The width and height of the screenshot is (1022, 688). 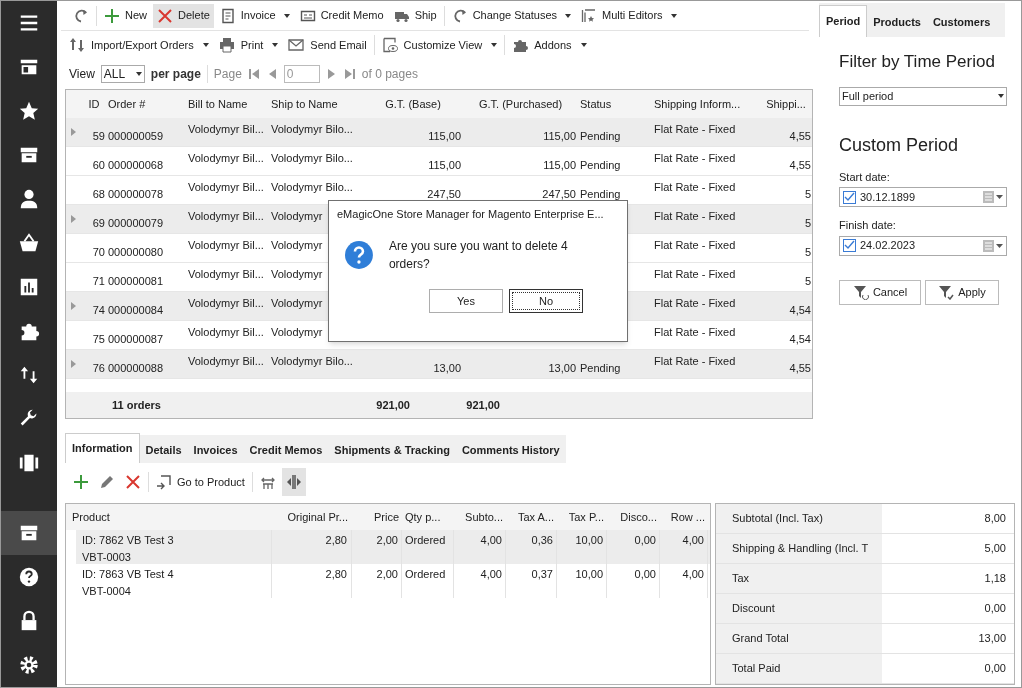 What do you see at coordinates (136, 223) in the screenshot?
I see `table-cell-text: 000000079` at bounding box center [136, 223].